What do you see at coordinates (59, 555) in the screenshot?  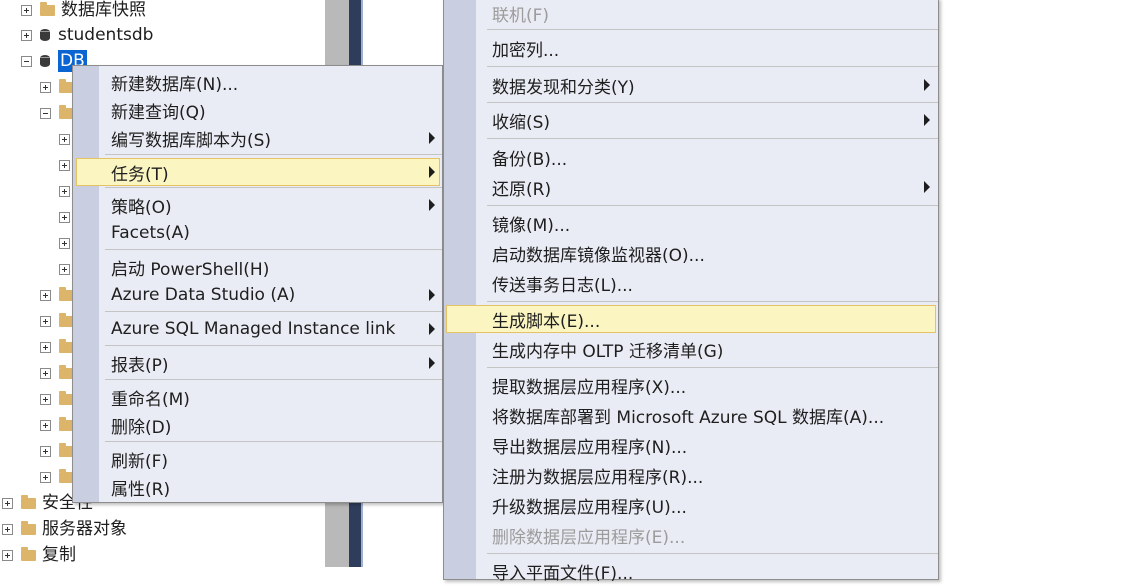 I see `tree-node-label: 复制` at bounding box center [59, 555].